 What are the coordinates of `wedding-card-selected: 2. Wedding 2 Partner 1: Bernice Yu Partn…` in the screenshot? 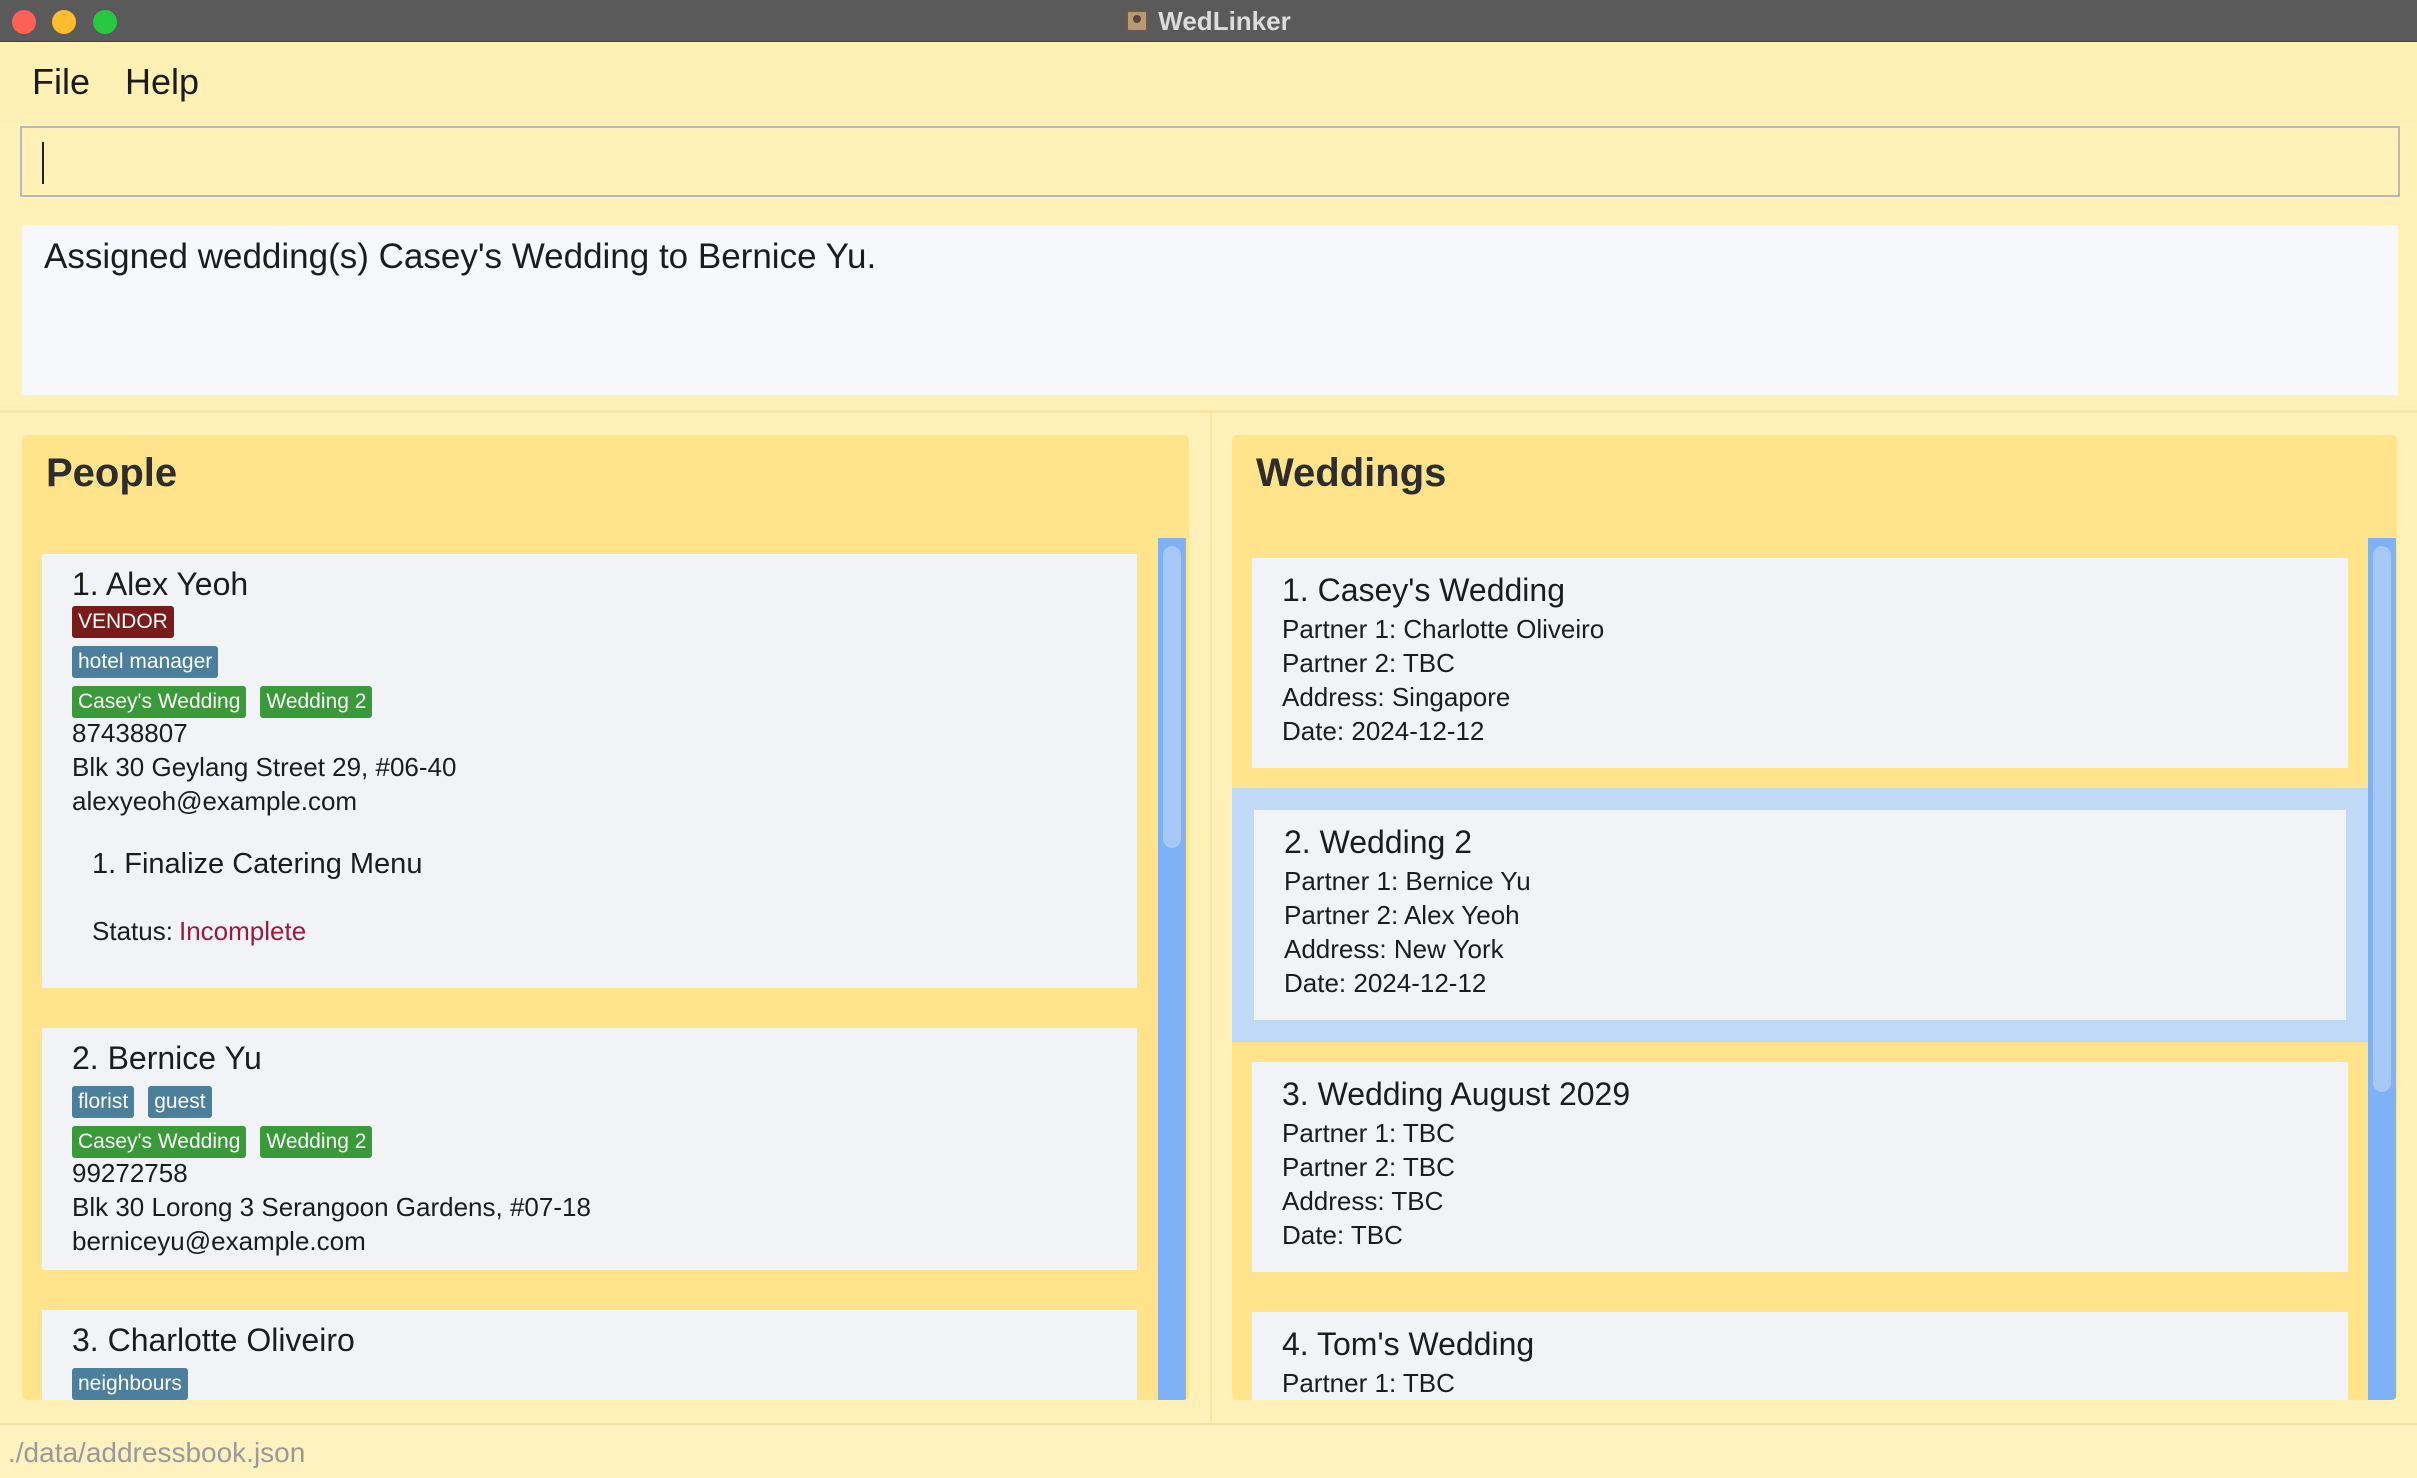 It's located at (1800, 915).